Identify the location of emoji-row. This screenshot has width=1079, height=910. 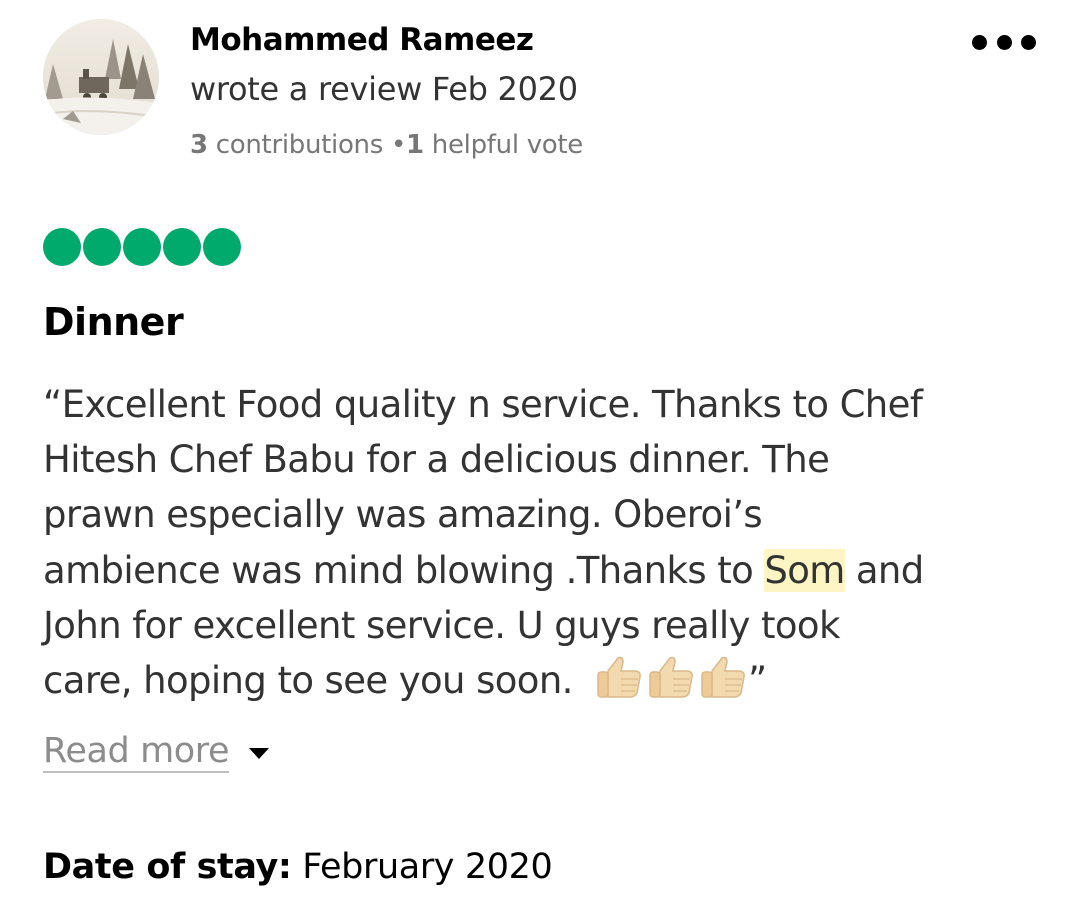
(671, 677).